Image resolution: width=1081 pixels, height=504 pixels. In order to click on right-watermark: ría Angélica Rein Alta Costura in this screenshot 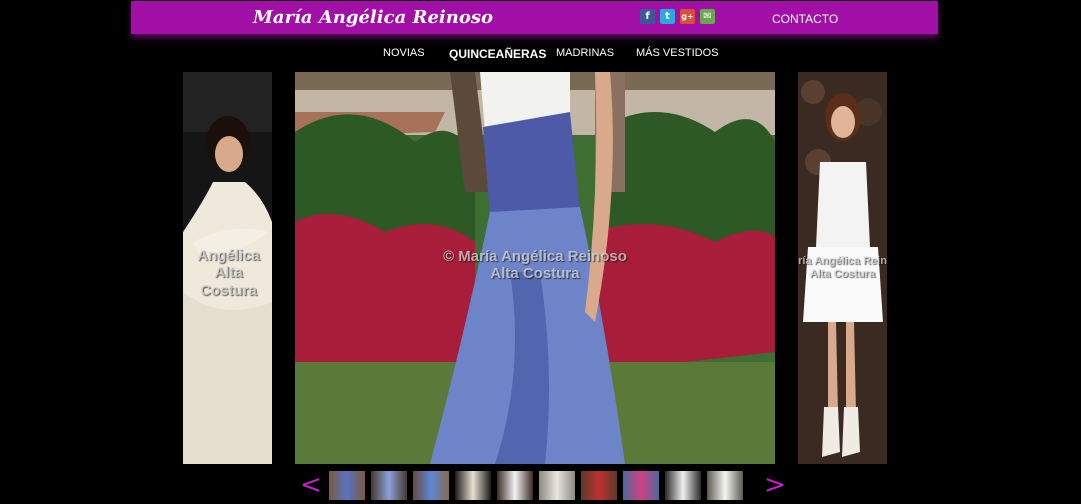, I will do `click(842, 267)`.